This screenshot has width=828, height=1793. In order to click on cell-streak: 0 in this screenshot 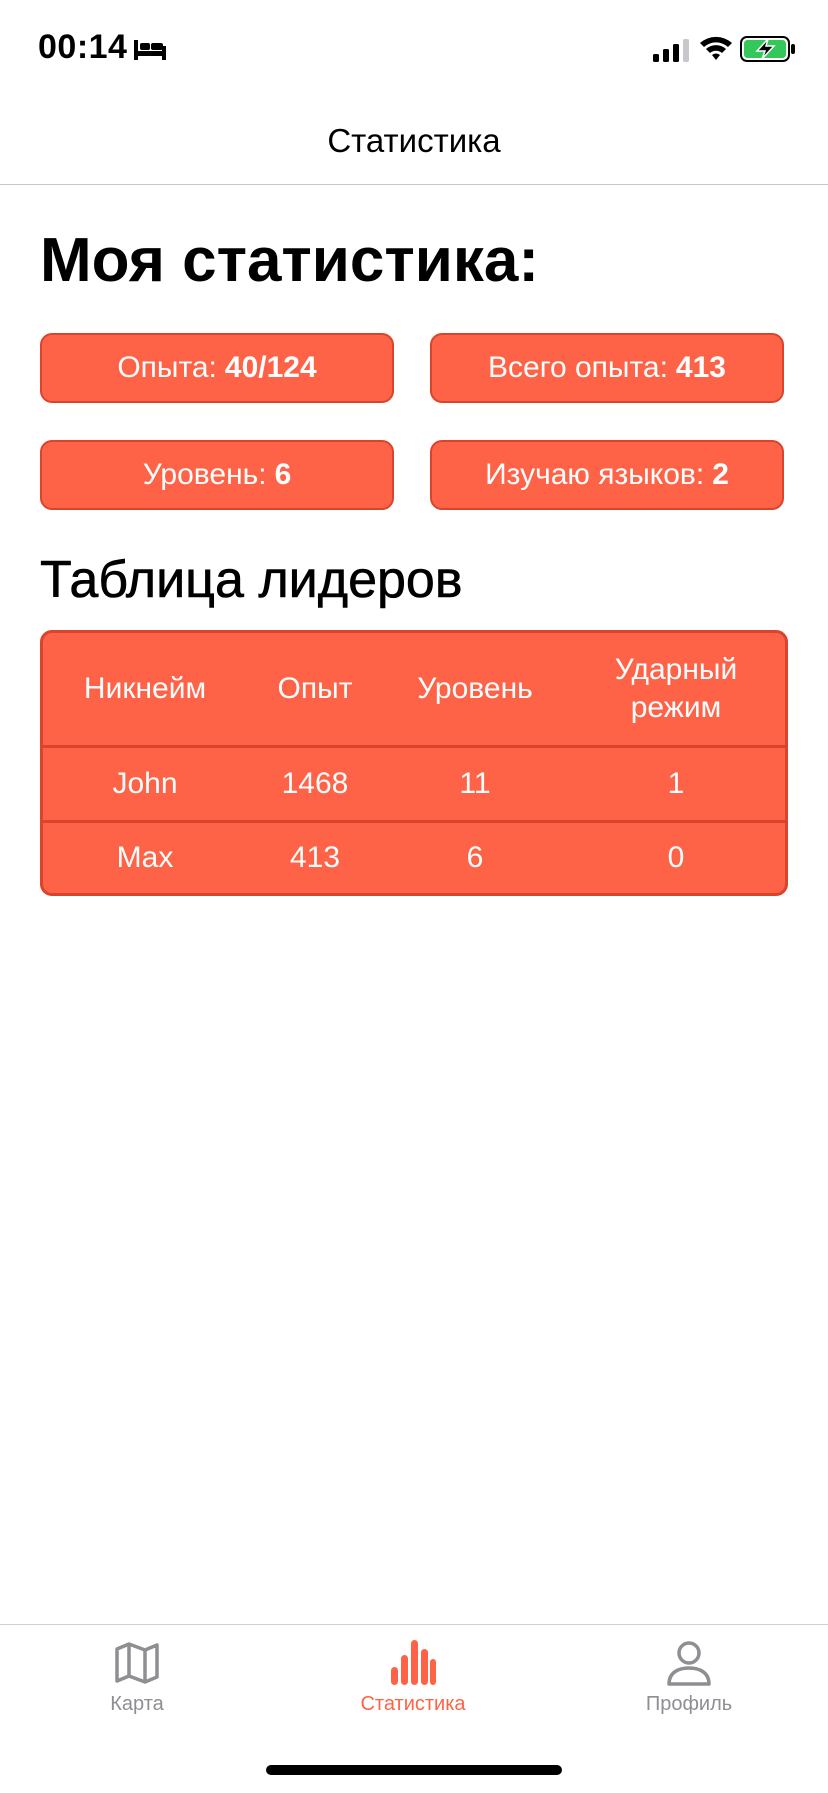, I will do `click(676, 857)`.